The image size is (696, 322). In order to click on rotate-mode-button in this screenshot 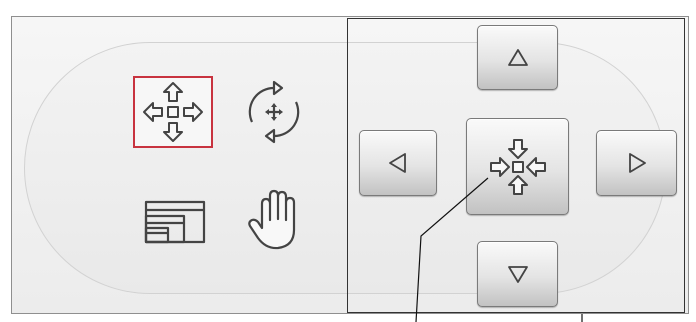, I will do `click(274, 112)`.